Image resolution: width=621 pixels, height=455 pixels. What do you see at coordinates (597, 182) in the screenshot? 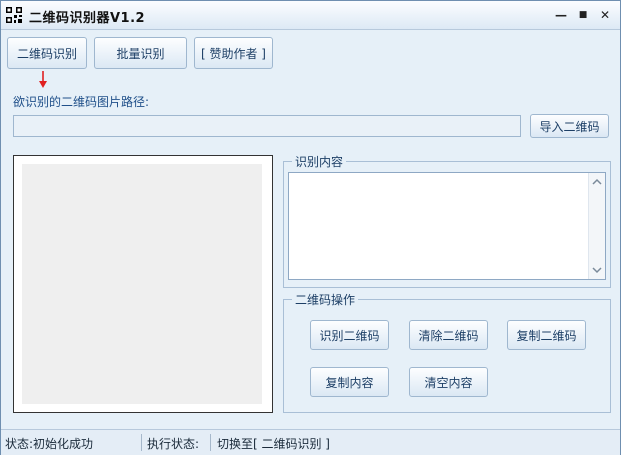
I see `scroll-up-icon` at bounding box center [597, 182].